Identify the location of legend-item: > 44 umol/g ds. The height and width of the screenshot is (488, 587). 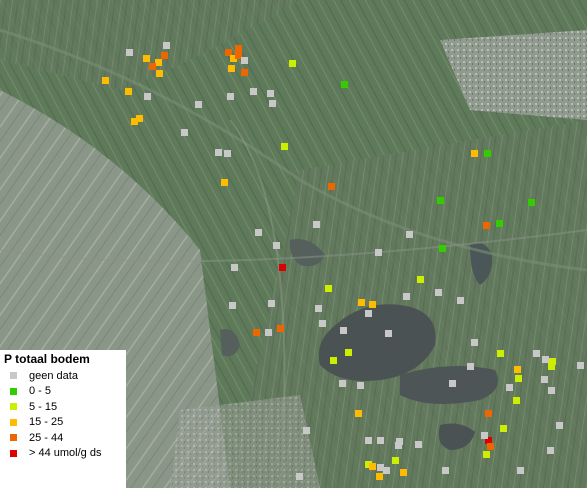
(63, 454).